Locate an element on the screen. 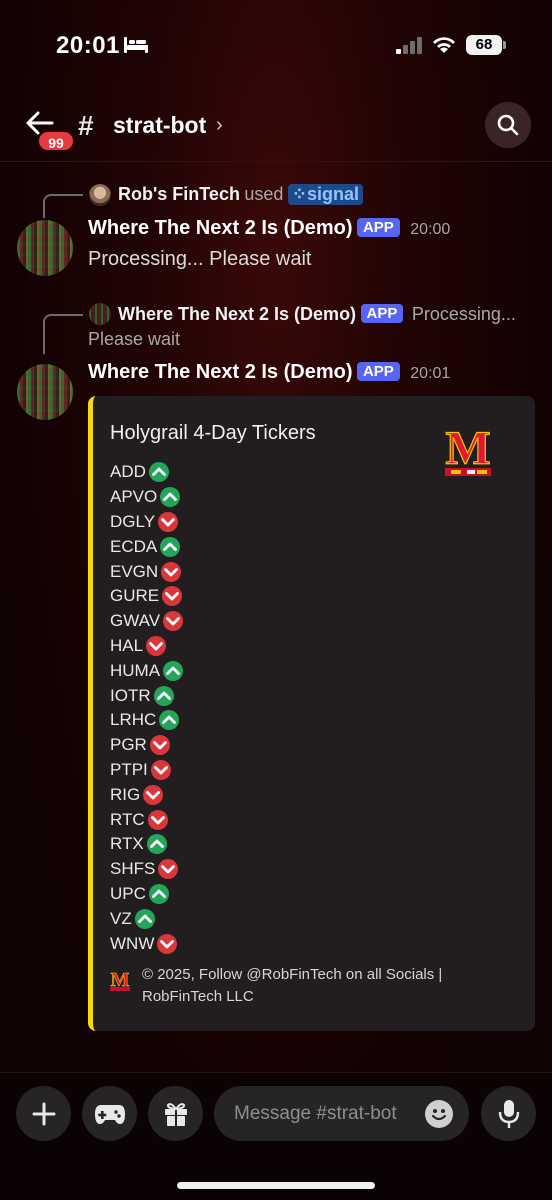 The image size is (552, 1200). cellular-signal-icon is located at coordinates (409, 45).